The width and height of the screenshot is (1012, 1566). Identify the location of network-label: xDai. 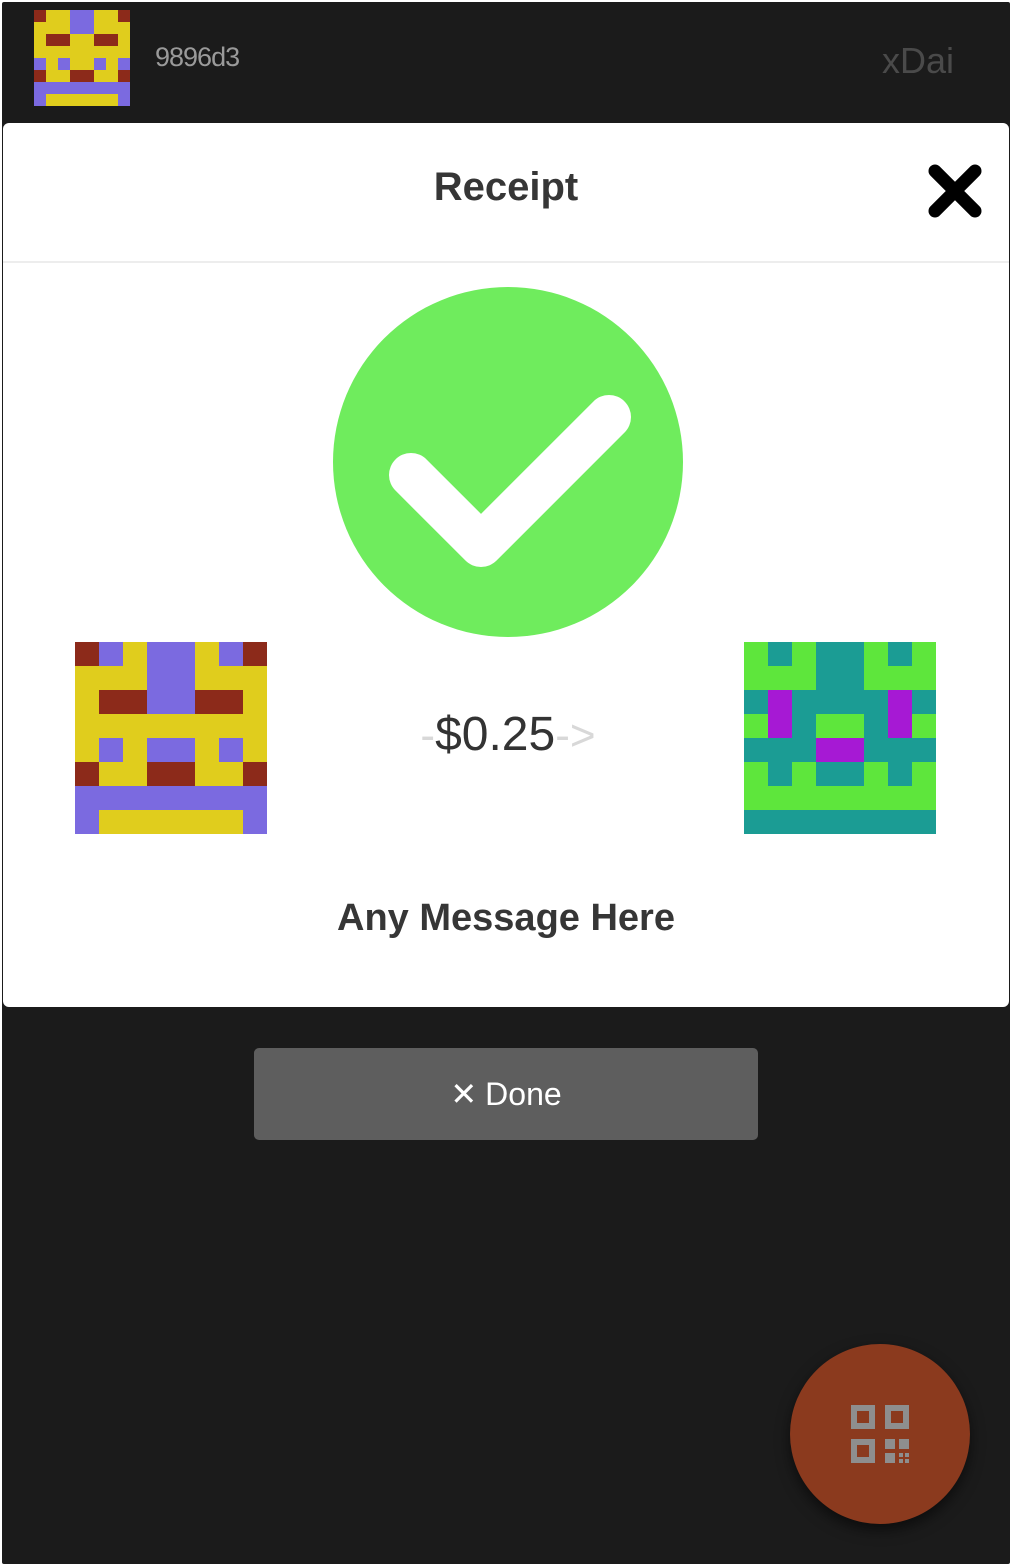
(917, 60).